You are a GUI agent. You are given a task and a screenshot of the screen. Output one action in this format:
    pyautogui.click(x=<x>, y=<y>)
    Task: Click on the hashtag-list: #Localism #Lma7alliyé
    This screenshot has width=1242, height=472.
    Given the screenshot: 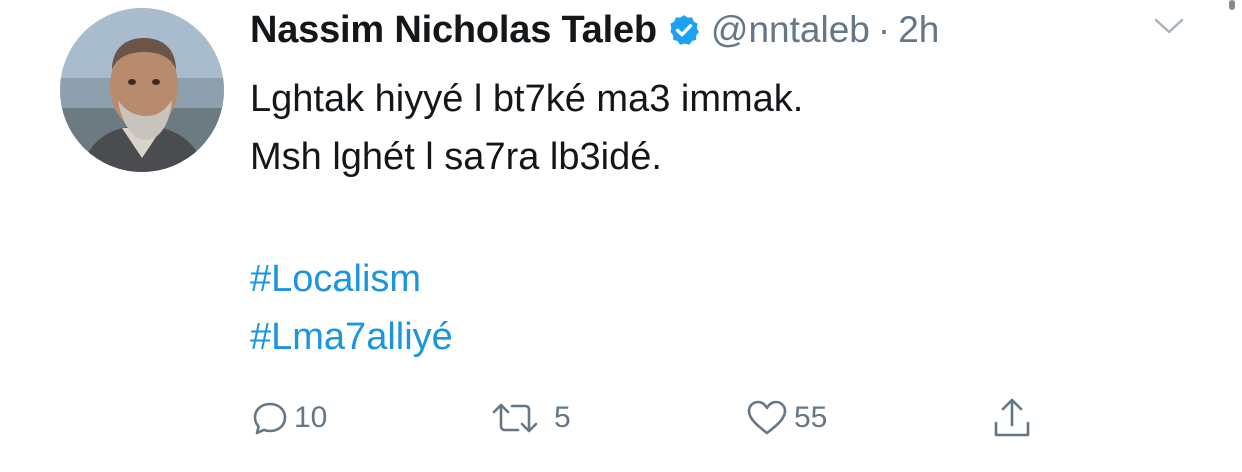 What is the action you would take?
    pyautogui.click(x=351, y=308)
    